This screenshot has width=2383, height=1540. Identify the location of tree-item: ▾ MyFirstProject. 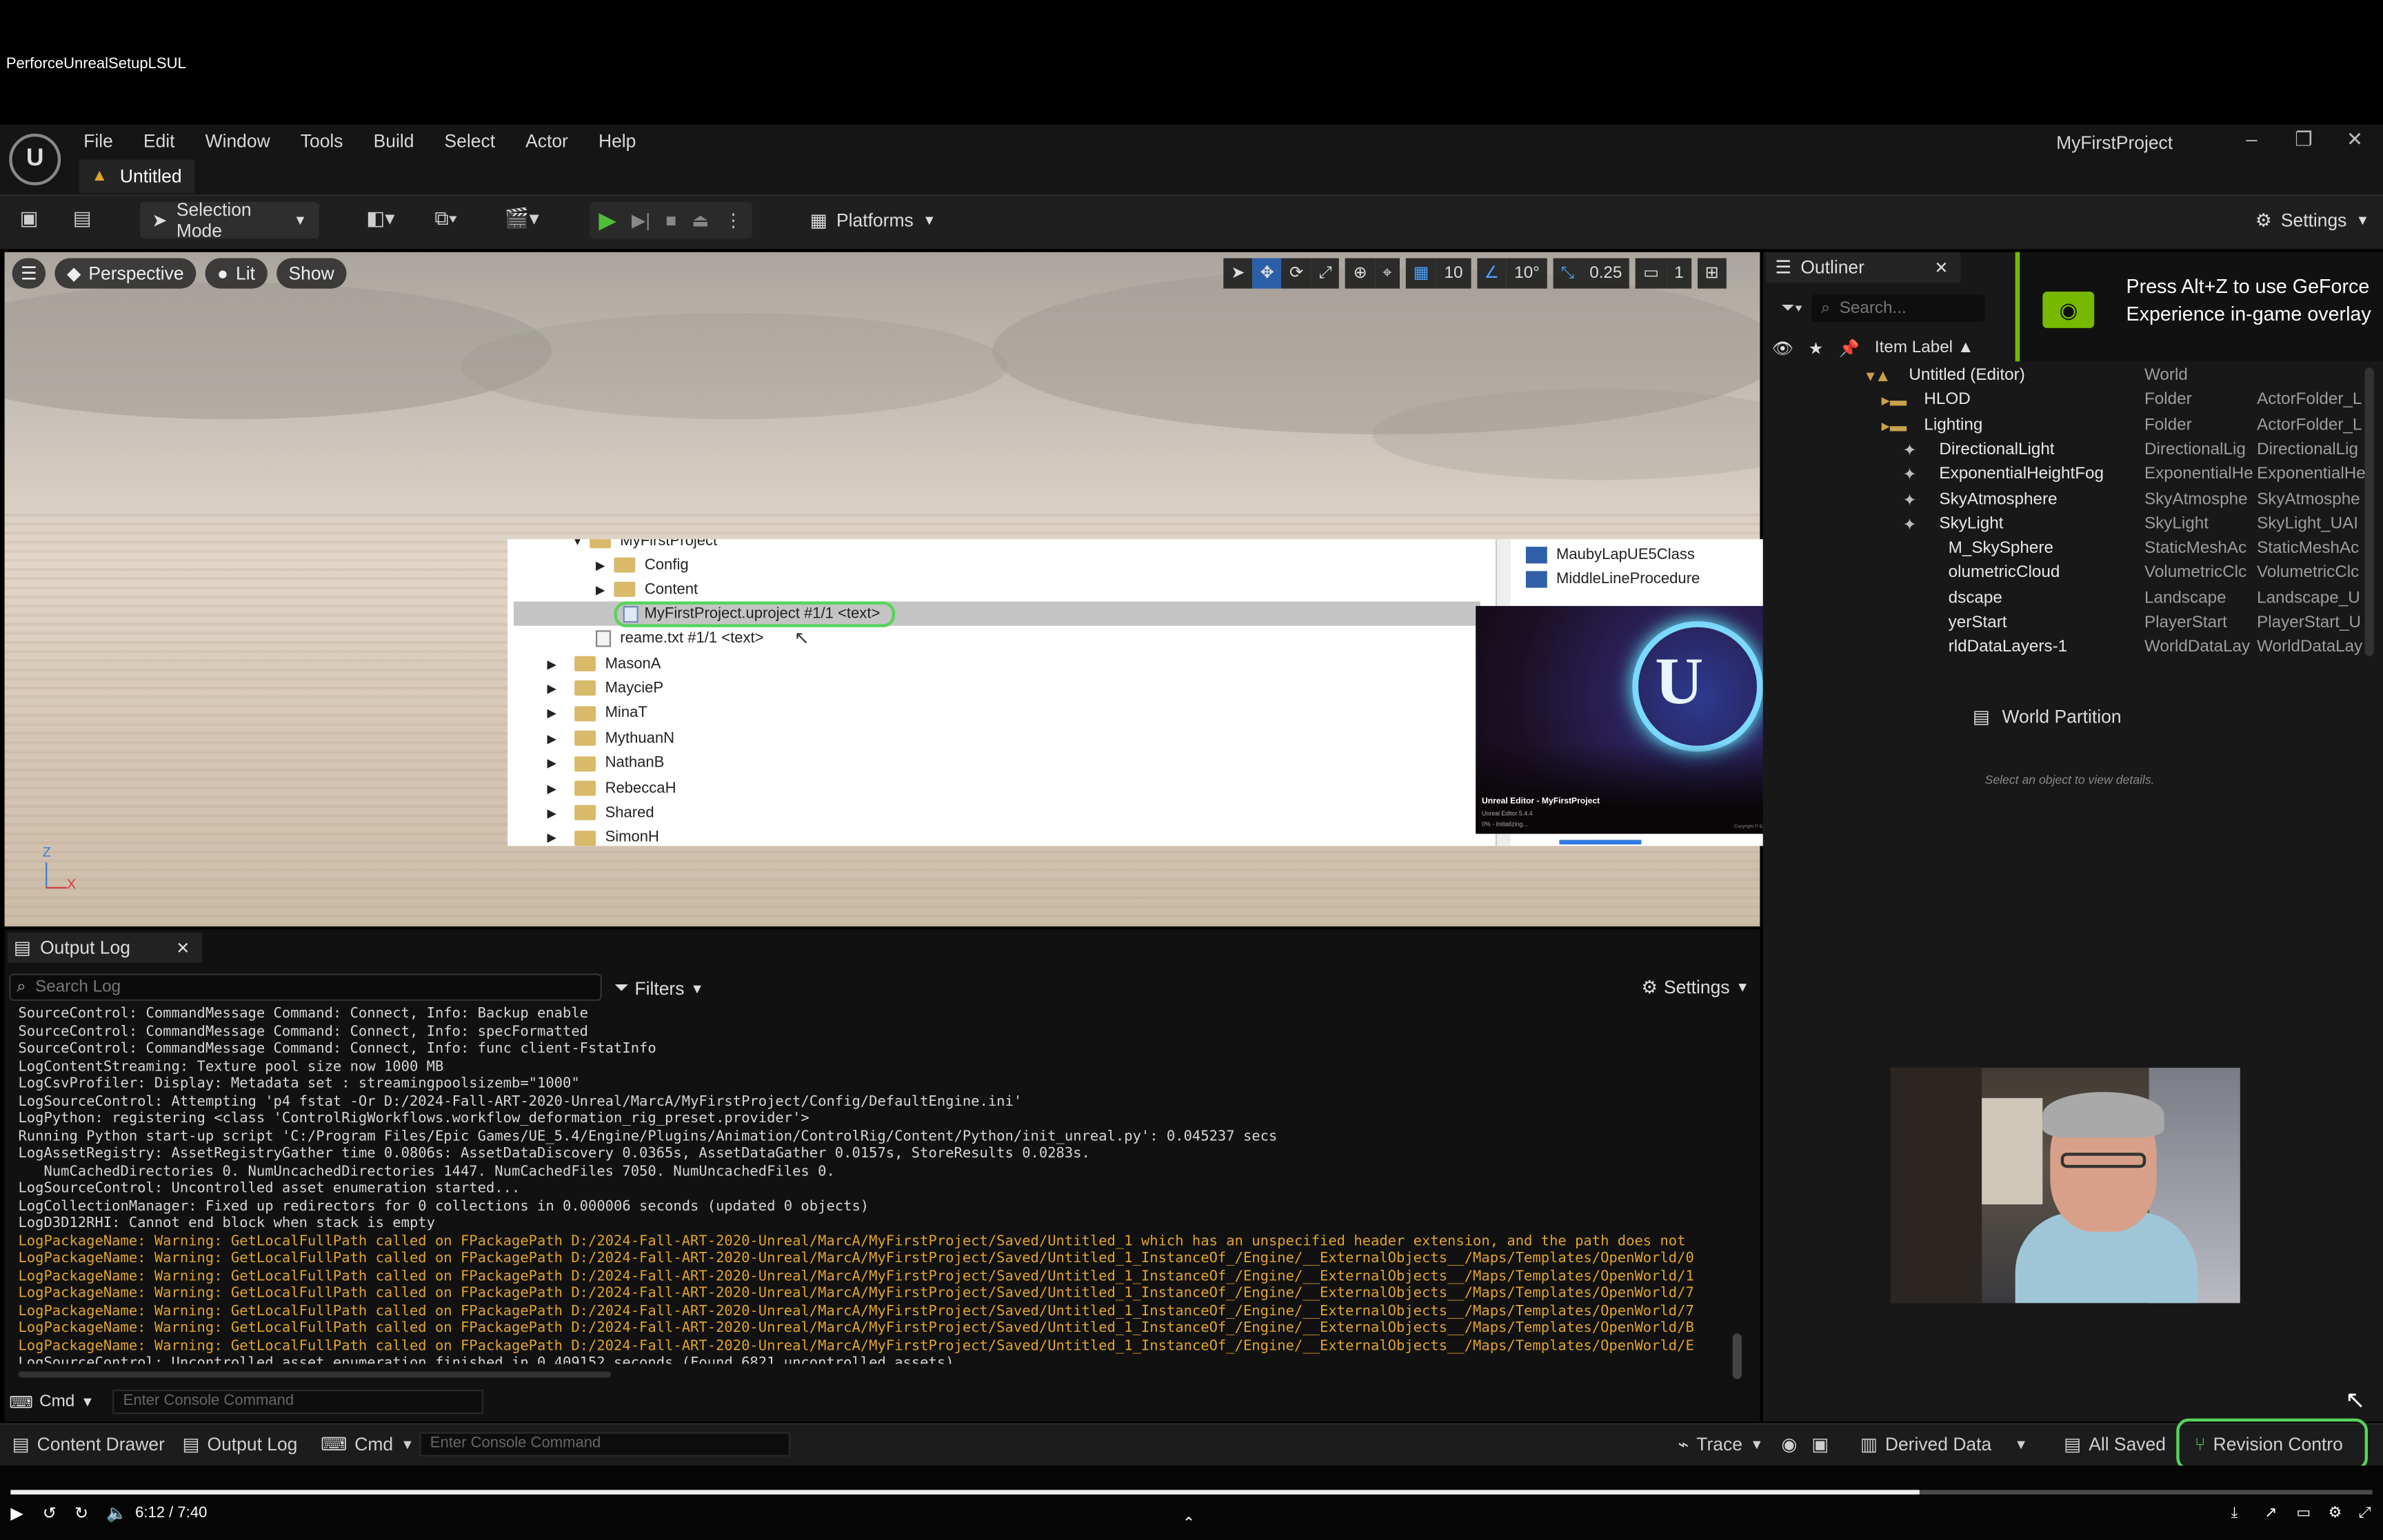
(645, 546).